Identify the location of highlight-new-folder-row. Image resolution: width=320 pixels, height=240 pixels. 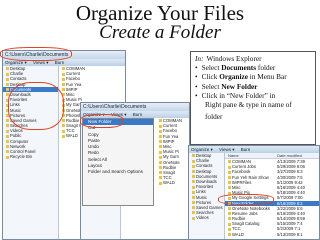
(246, 199).